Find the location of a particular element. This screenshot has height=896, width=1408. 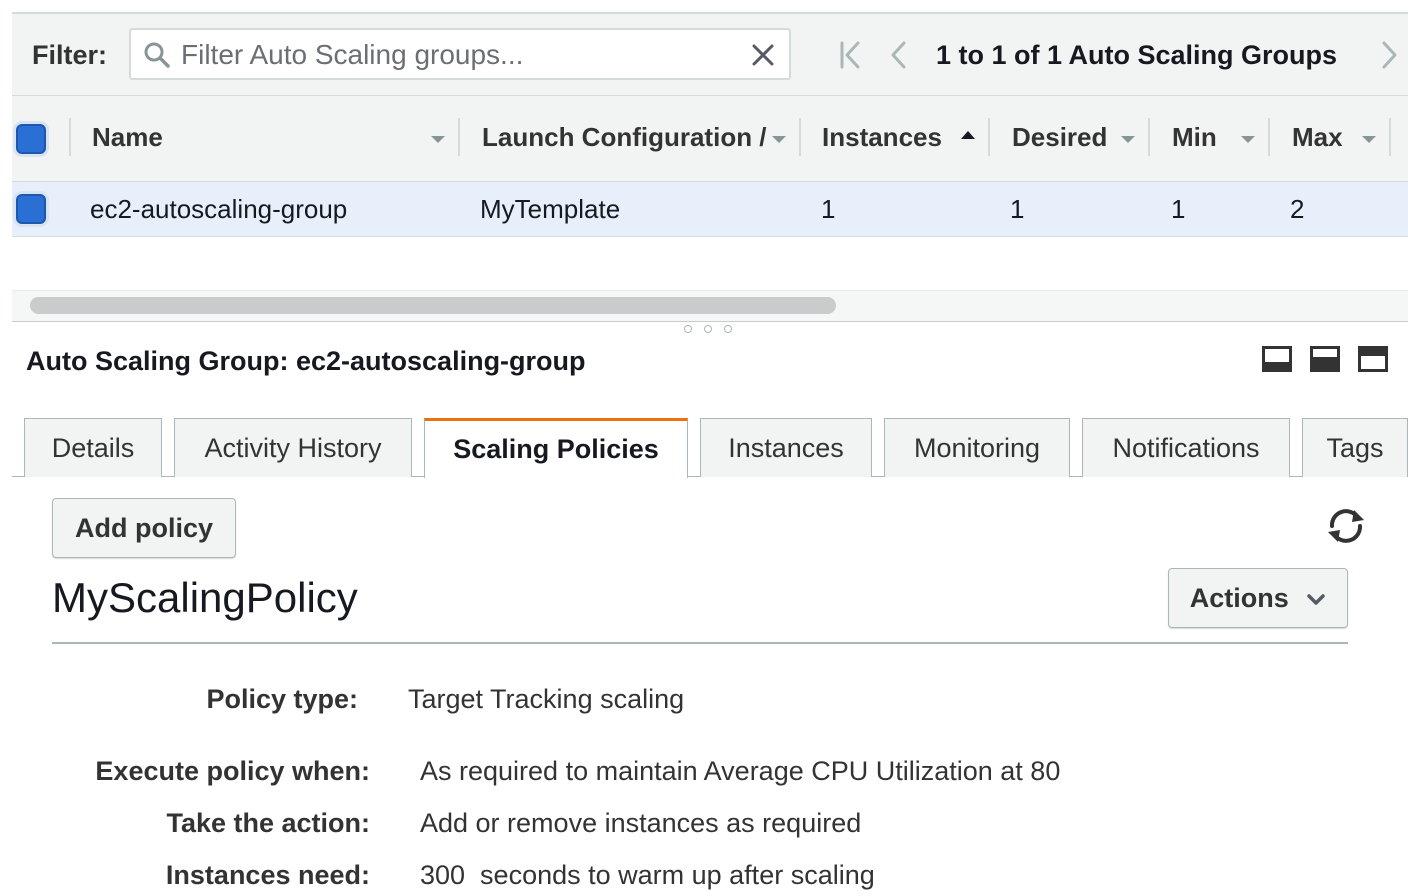

previous-page-icon is located at coordinates (898, 57).